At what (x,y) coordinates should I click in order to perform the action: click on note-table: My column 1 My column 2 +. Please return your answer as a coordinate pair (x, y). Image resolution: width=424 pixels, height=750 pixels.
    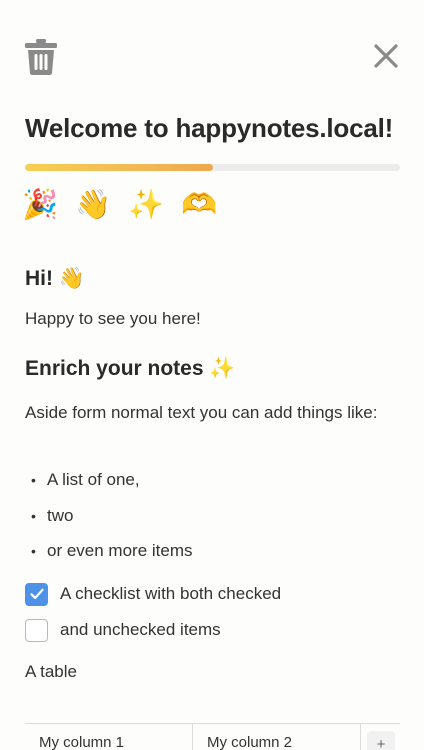
    Looking at the image, I should click on (212, 736).